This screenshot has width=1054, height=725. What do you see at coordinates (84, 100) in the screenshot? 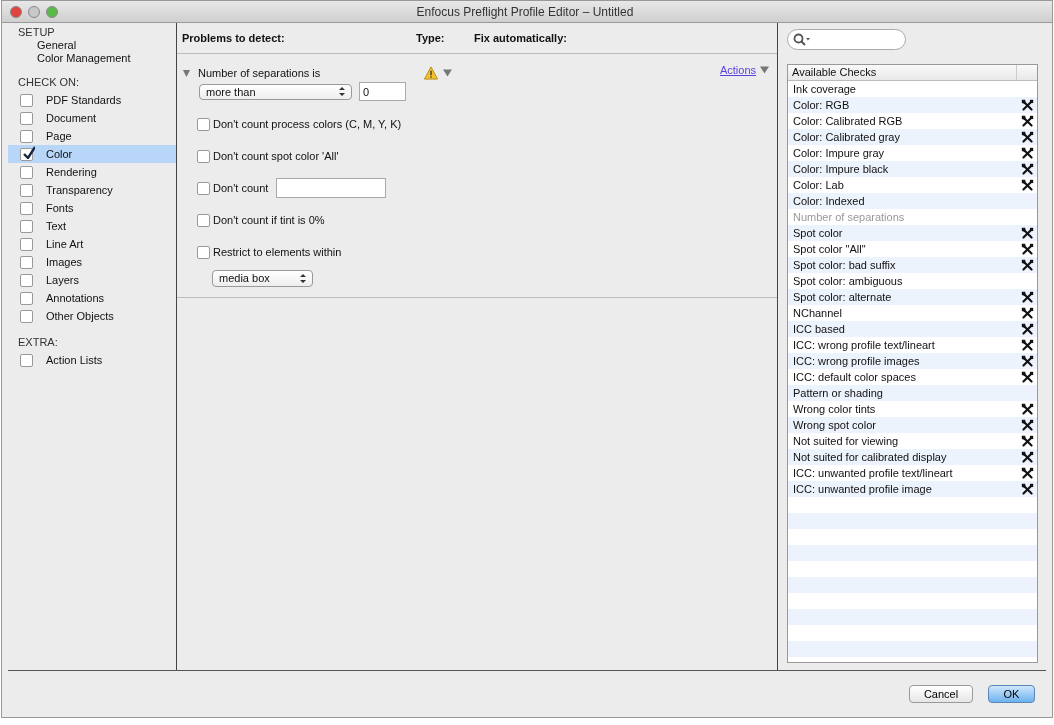
I see `item-label: PDF Standards` at bounding box center [84, 100].